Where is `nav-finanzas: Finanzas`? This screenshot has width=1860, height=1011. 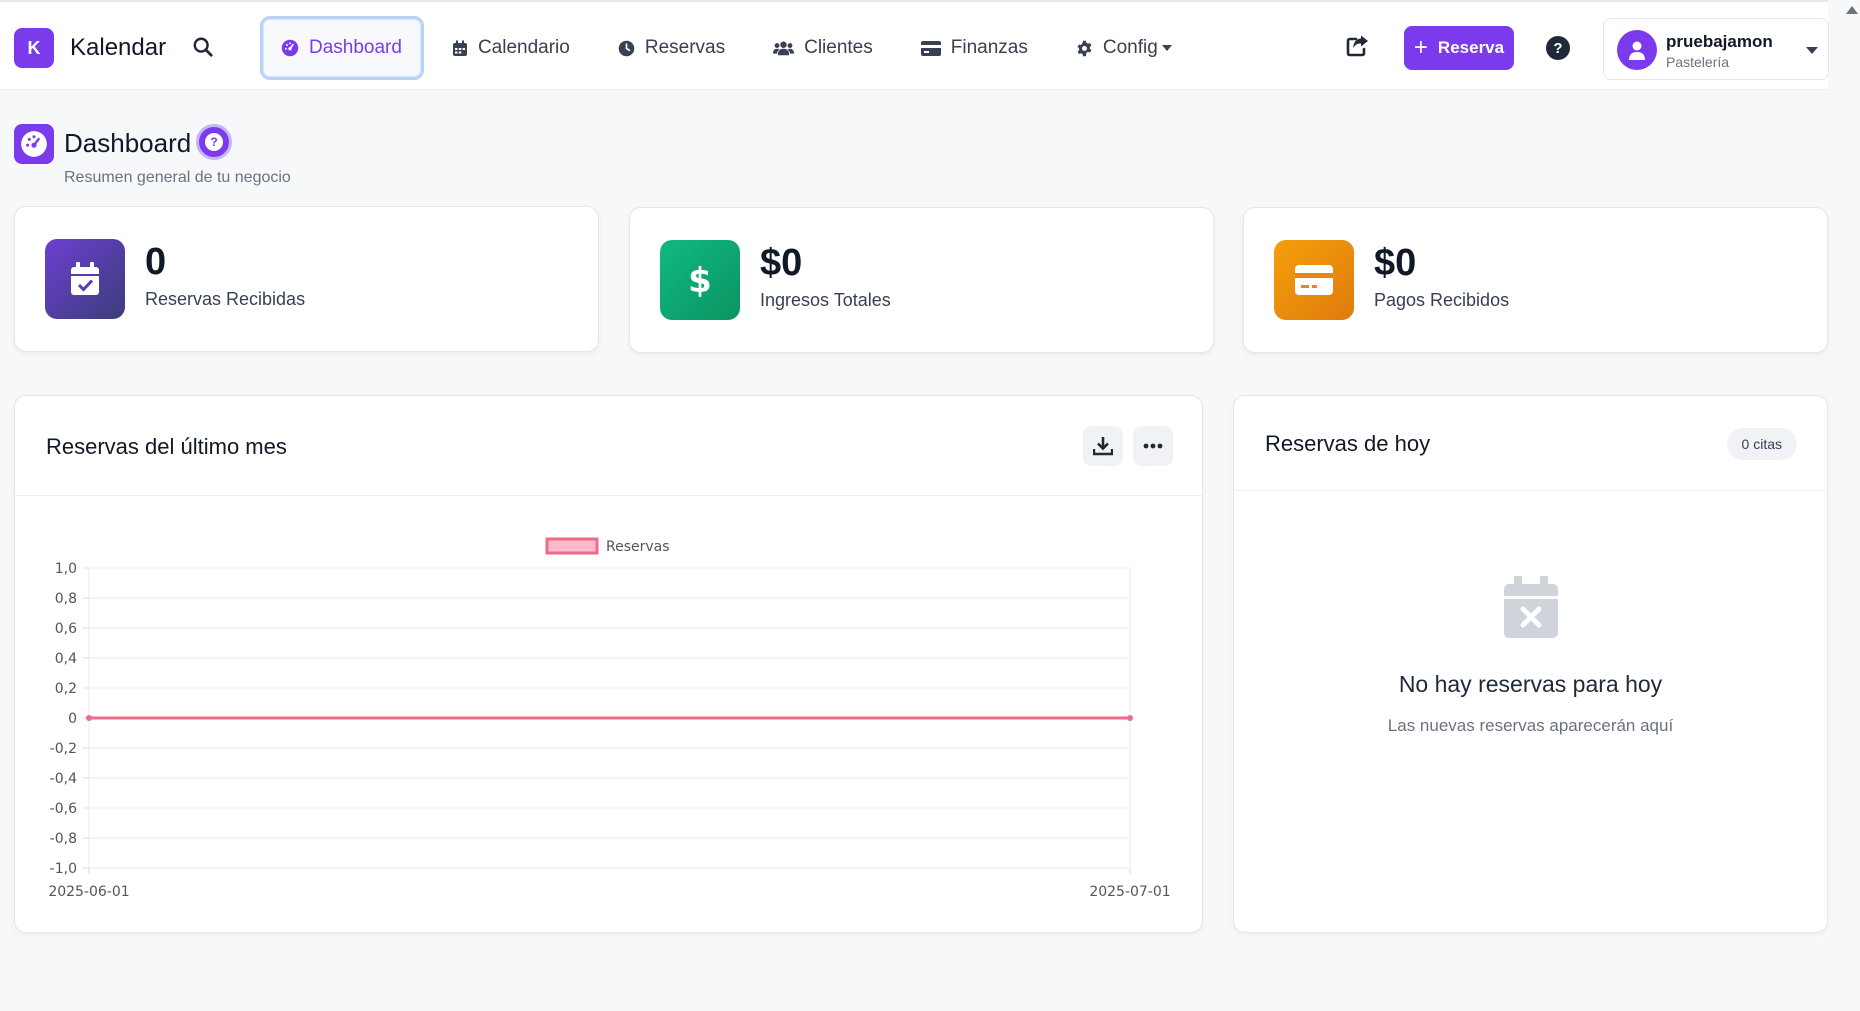 nav-finanzas: Finanzas is located at coordinates (974, 48).